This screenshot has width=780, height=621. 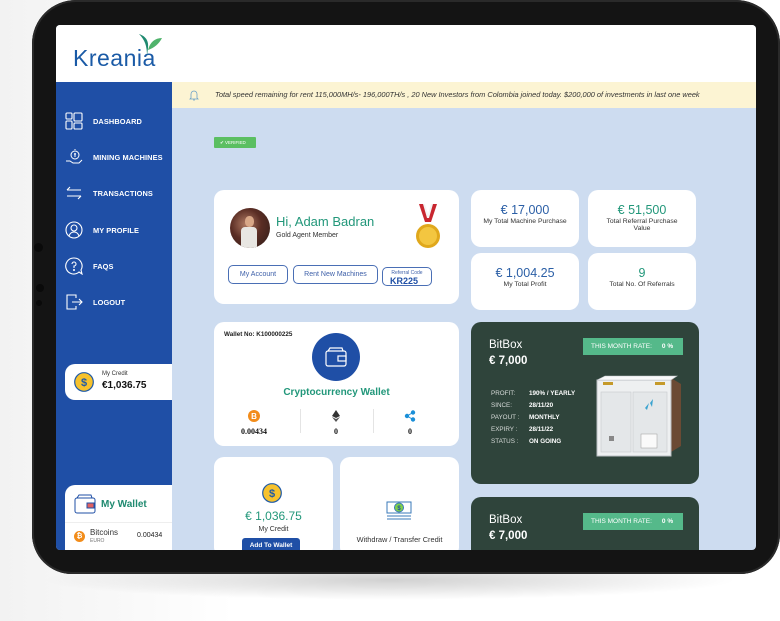 I want to click on detail-value: 28/11/20, so click(x=541, y=405).